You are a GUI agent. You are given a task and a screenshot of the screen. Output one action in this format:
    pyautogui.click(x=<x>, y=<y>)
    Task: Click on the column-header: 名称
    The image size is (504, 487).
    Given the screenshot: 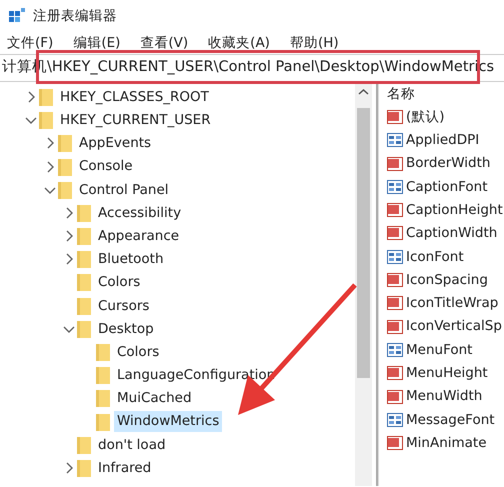 What is the action you would take?
    pyautogui.click(x=401, y=94)
    